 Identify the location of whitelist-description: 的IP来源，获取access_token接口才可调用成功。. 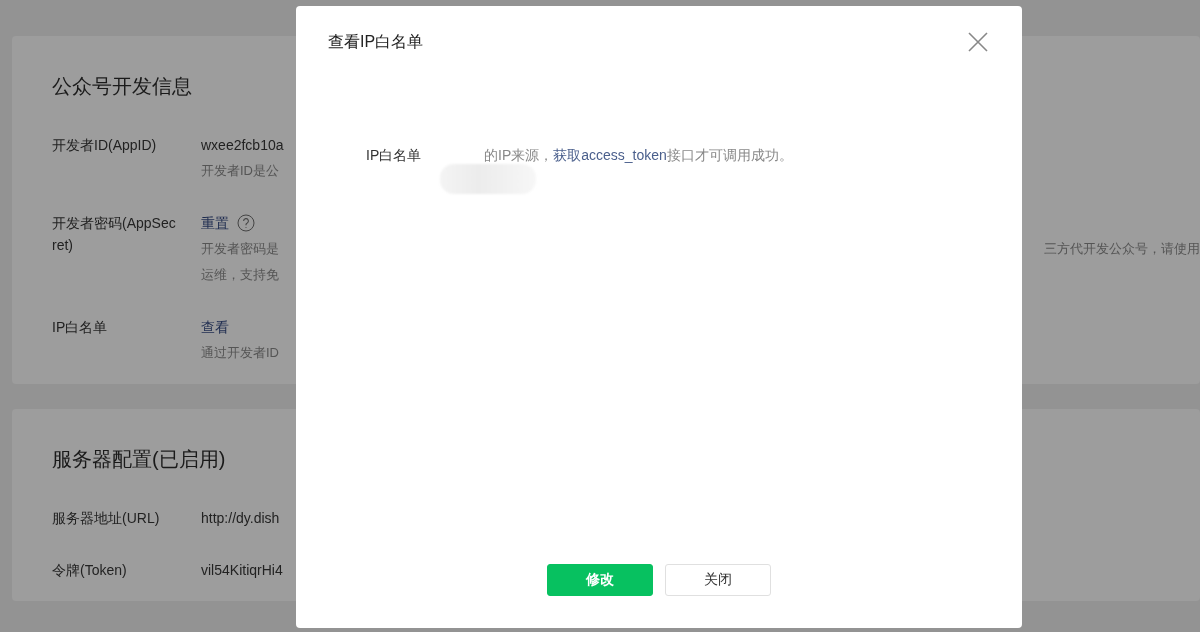
(638, 155).